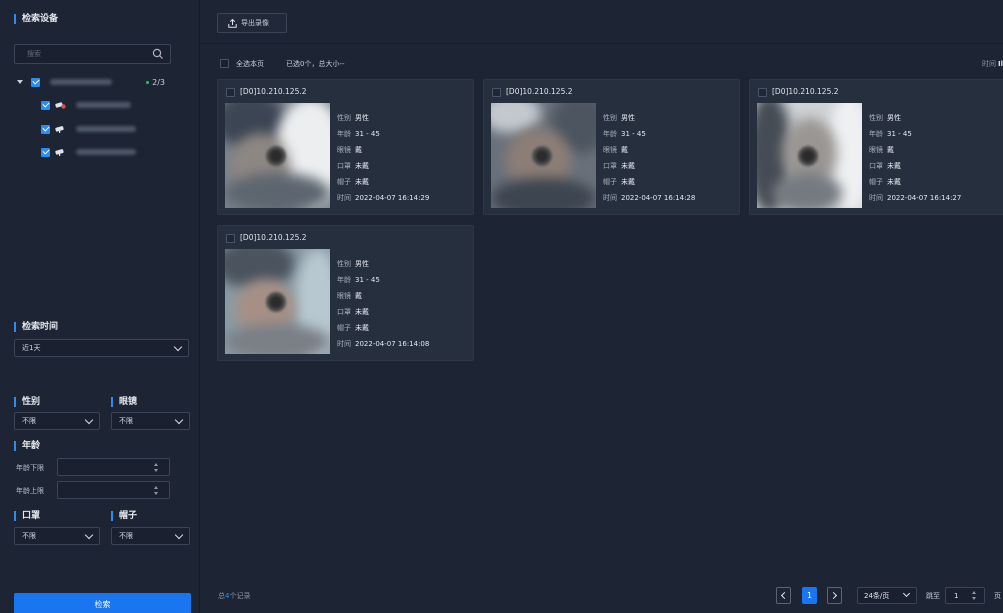 The width and height of the screenshot is (1003, 613). Describe the element at coordinates (601, 64) in the screenshot. I see `results-toolbar: 全选本页 已选0个，总大小-- 时间 Il` at that location.